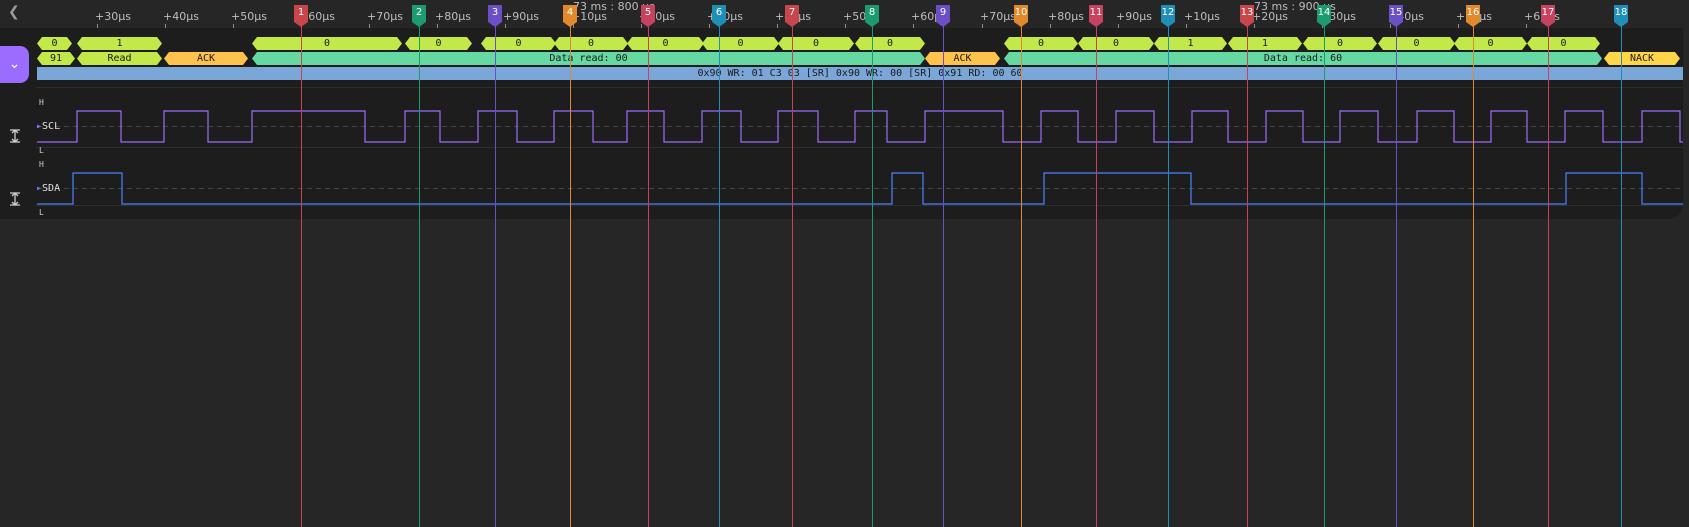  Describe the element at coordinates (113, 16) in the screenshot. I see `timeline-tick-label: +30µs` at that location.